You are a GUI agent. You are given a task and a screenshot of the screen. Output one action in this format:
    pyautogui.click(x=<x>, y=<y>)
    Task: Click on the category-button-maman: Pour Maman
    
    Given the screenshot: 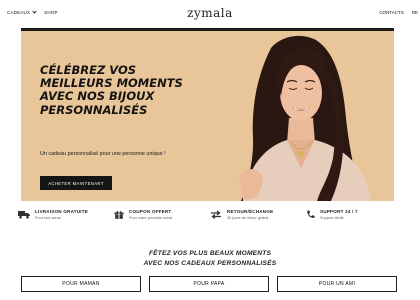 What is the action you would take?
    pyautogui.click(x=81, y=284)
    